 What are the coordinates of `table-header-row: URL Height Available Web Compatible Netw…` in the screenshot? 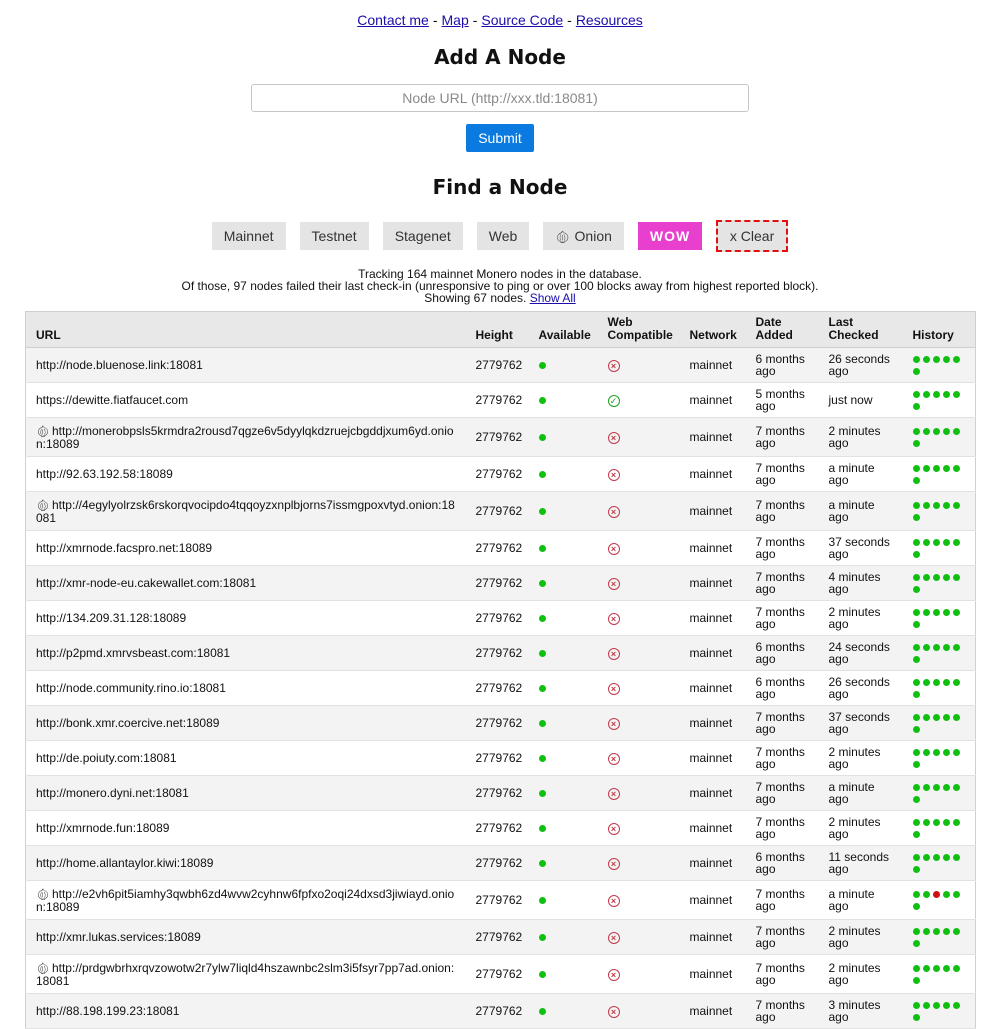 It's located at (500, 329).